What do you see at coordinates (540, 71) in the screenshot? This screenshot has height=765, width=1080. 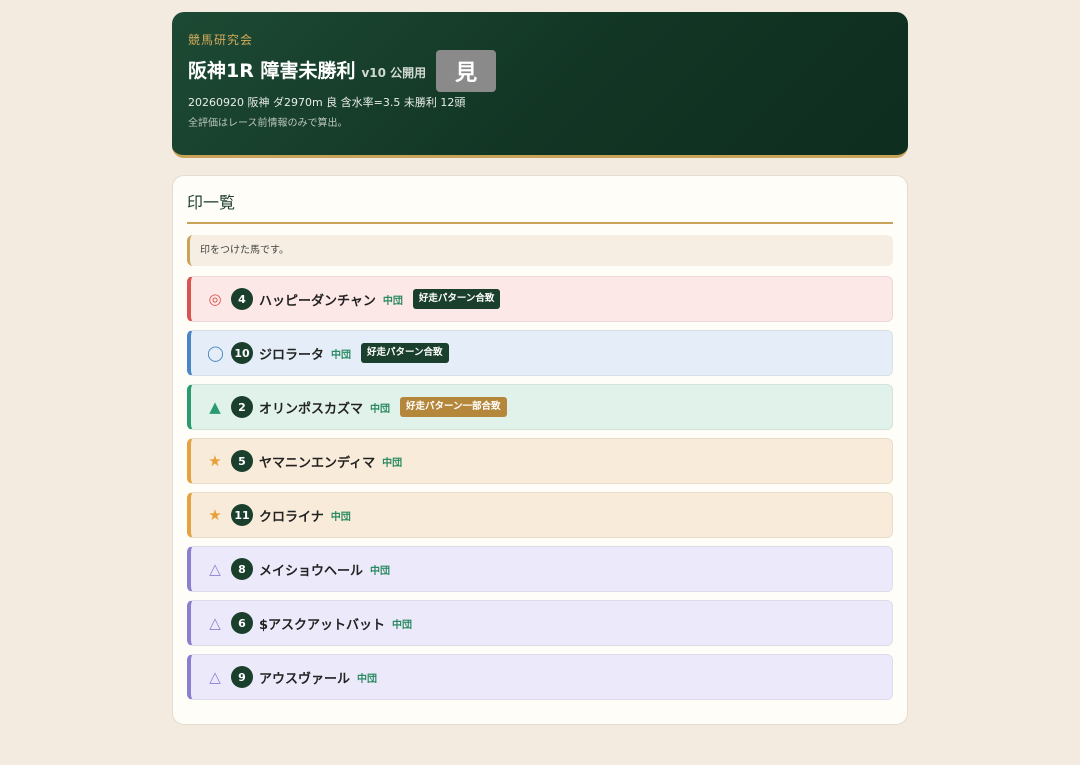 I see `title-row: 阪神1R 障害未勝利 v10 公開用 見` at bounding box center [540, 71].